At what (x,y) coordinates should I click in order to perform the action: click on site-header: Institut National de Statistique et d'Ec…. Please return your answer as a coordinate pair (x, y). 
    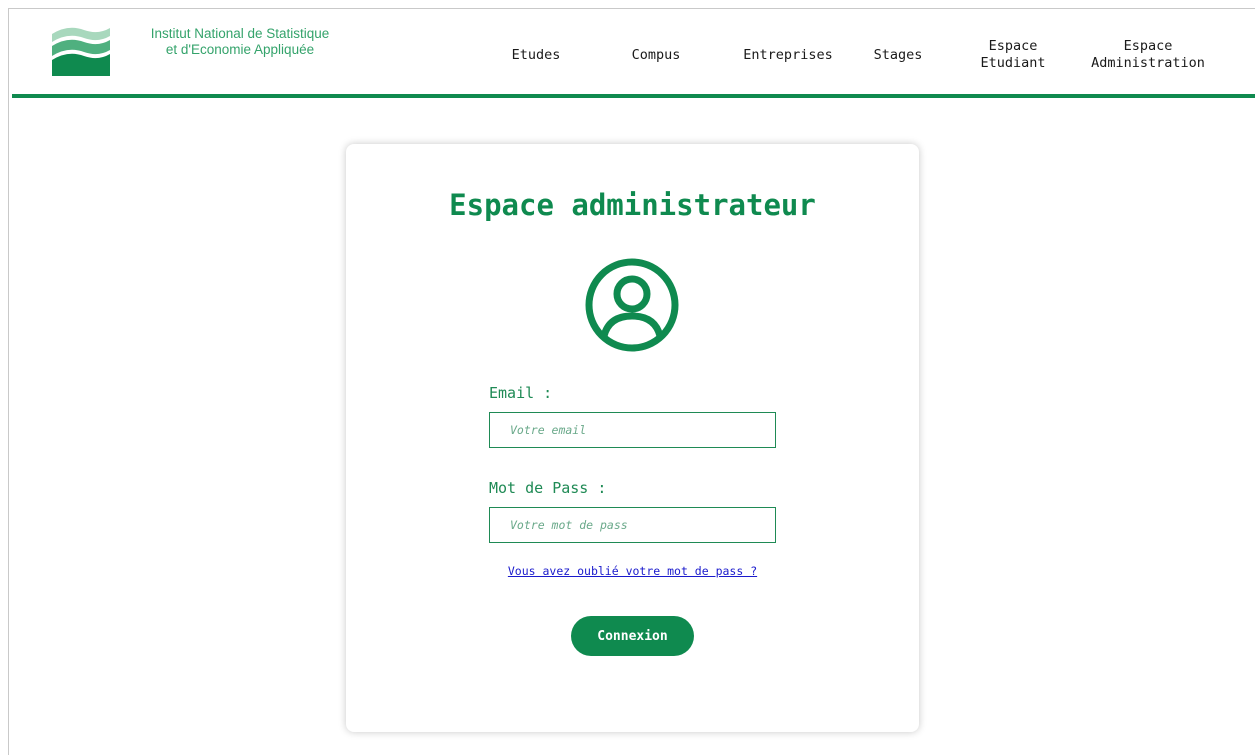
    Looking at the image, I should click on (633, 57).